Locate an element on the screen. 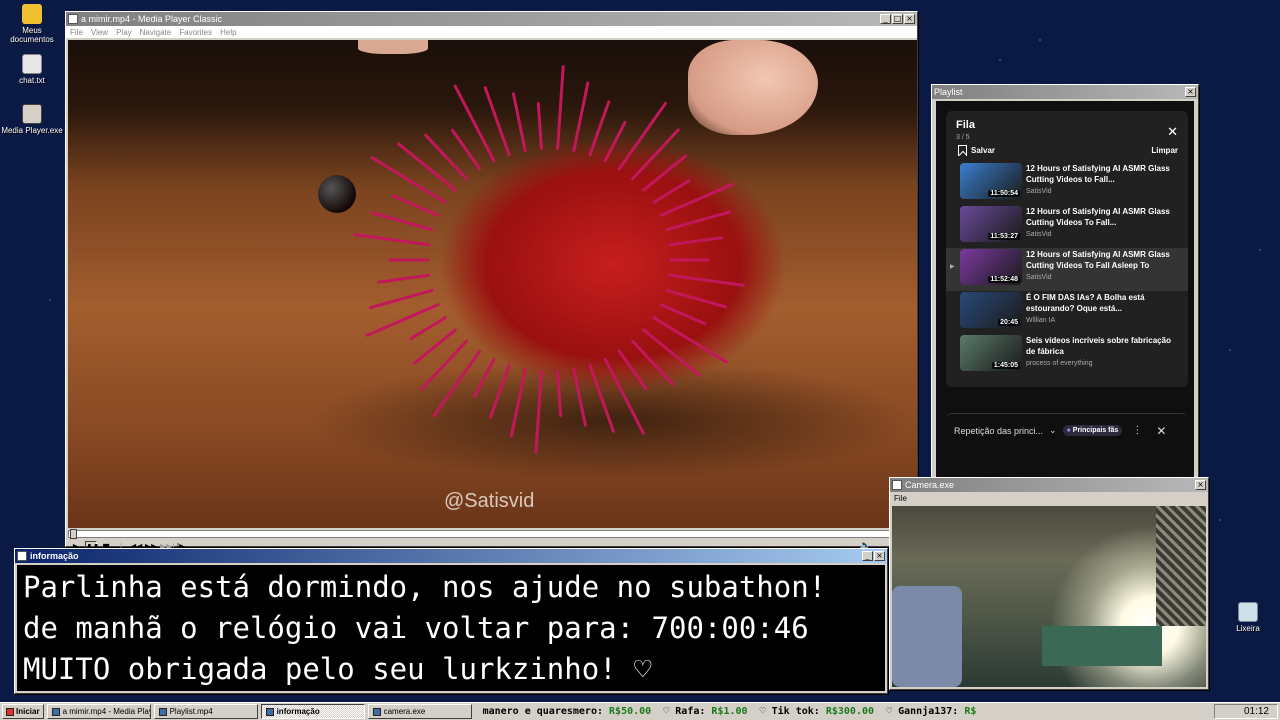  desktop-icon-chat: chat.txt is located at coordinates (32, 69).